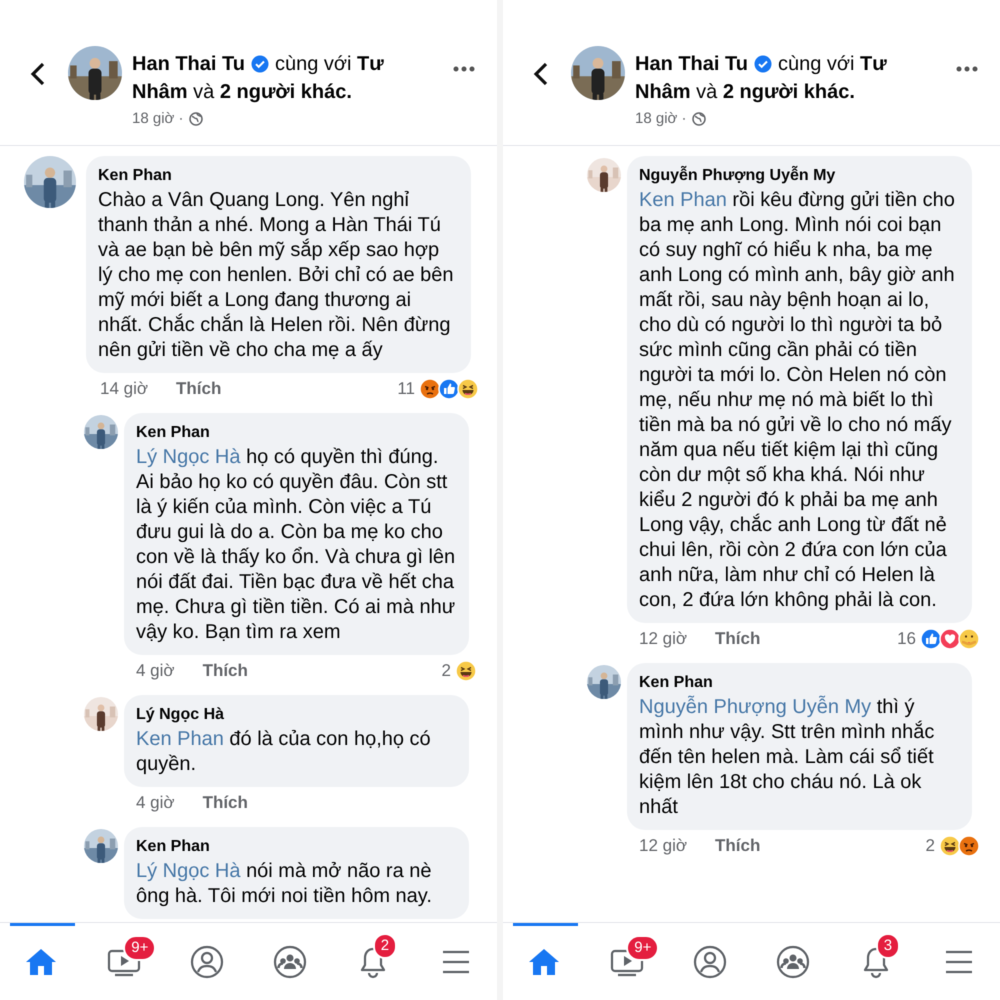 This screenshot has height=1000, width=1000. Describe the element at coordinates (950, 639) in the screenshot. I see `heart-reaction-icon` at that location.